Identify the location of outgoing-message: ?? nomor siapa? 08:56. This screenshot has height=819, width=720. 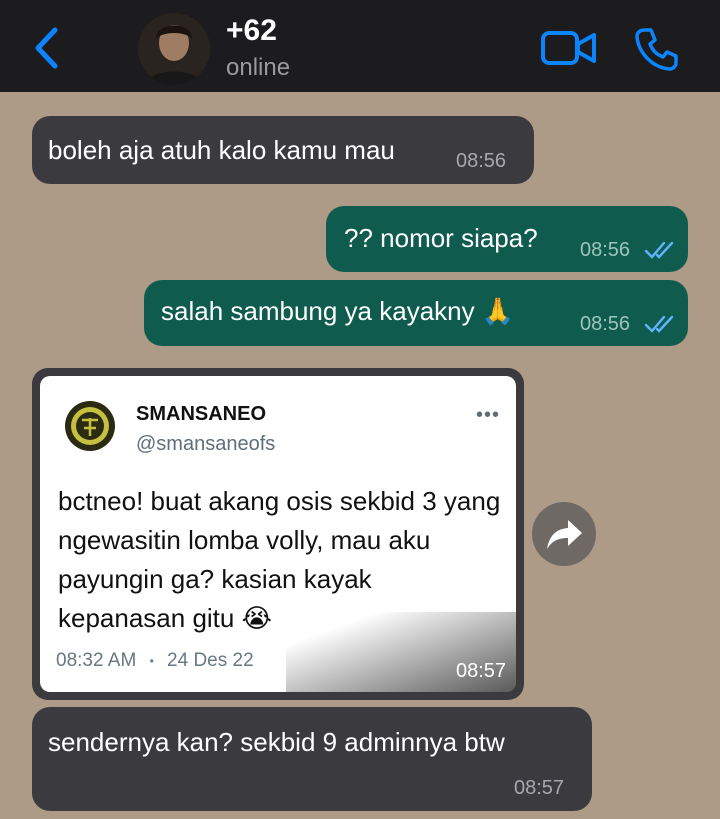
(507, 239).